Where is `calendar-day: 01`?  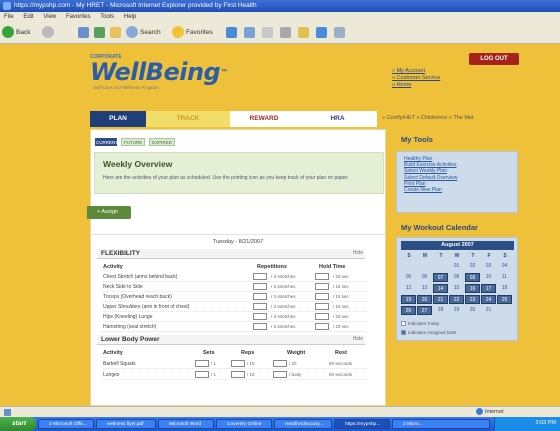 calendar-day: 01 is located at coordinates (456, 266).